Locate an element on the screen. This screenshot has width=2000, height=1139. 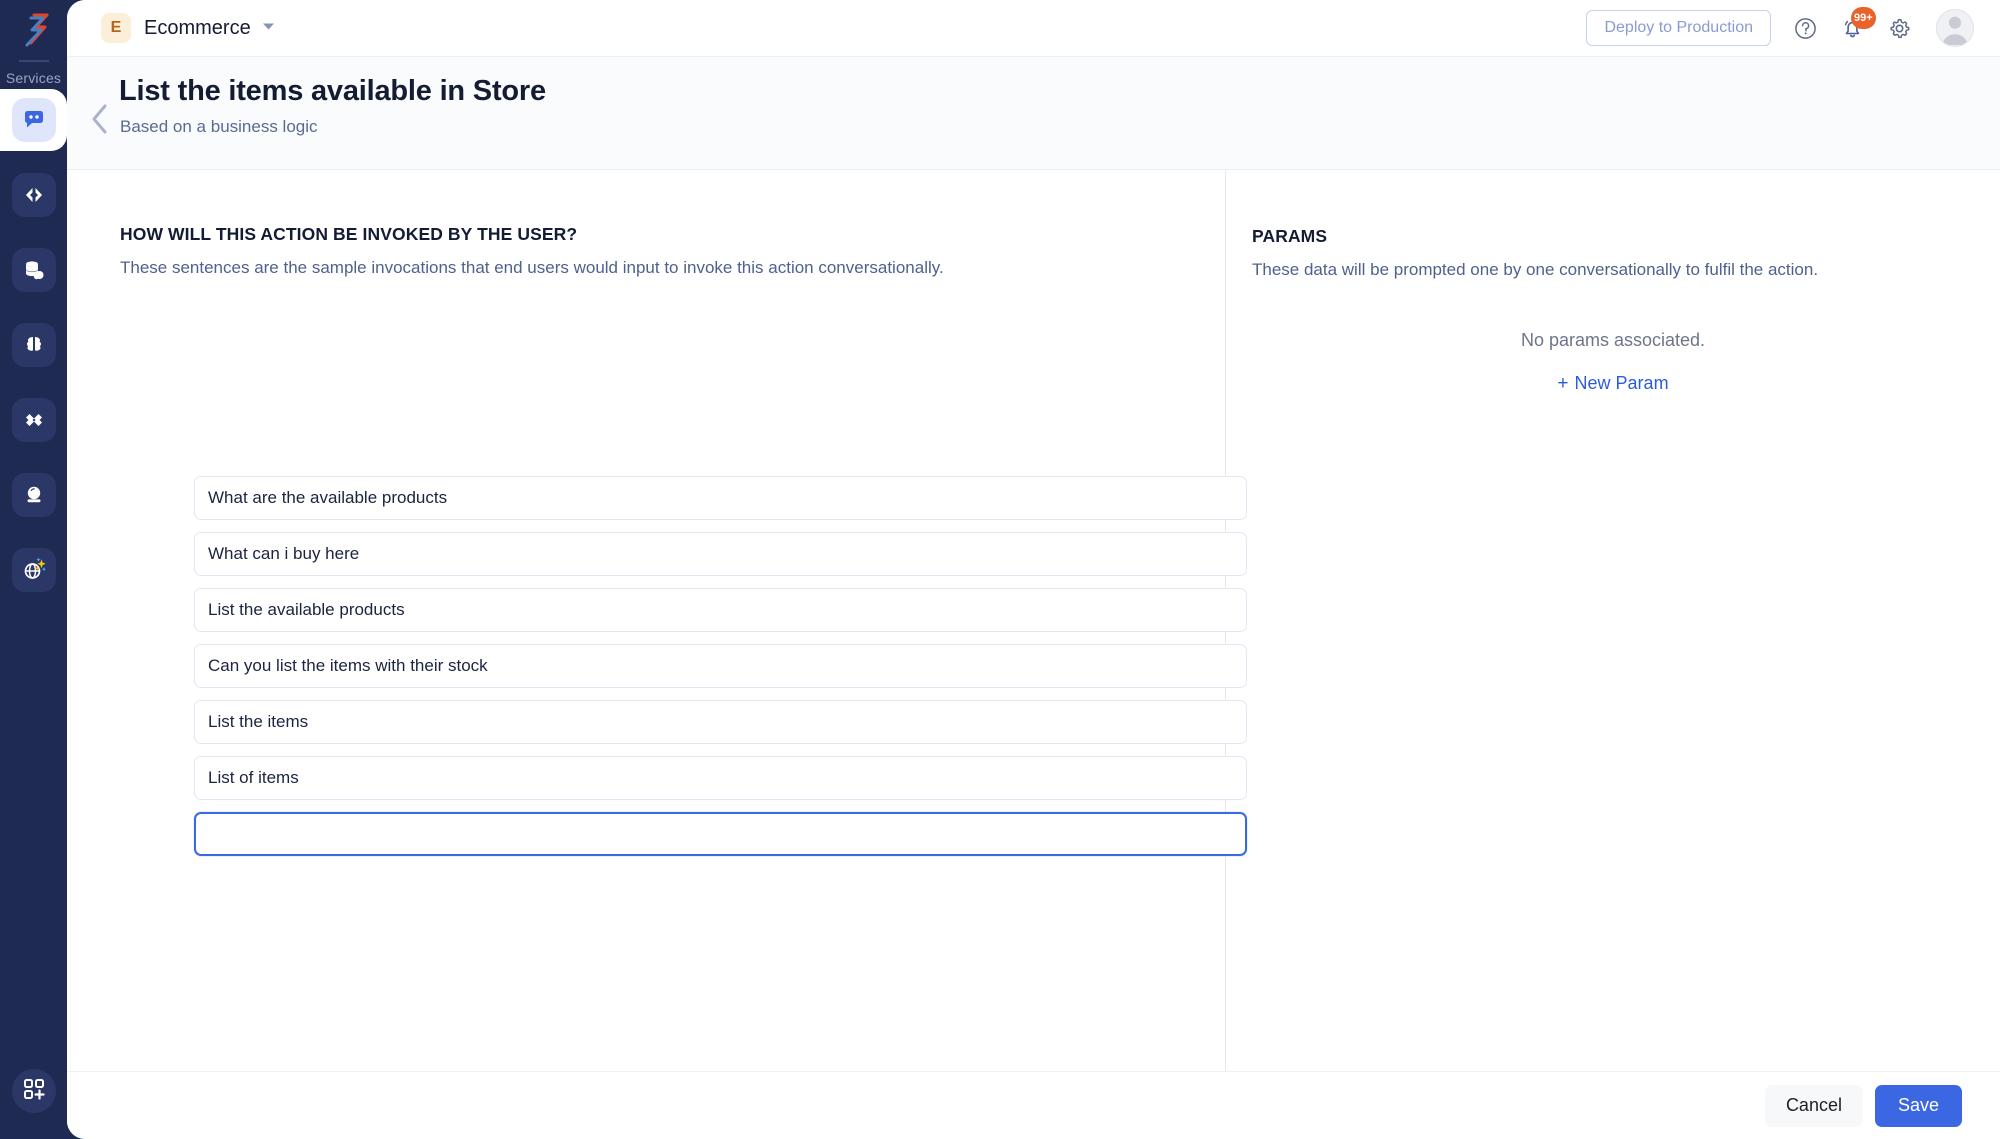
top-bar: E Ecommerce Deploy to Production 99+ is located at coordinates (1033, 28).